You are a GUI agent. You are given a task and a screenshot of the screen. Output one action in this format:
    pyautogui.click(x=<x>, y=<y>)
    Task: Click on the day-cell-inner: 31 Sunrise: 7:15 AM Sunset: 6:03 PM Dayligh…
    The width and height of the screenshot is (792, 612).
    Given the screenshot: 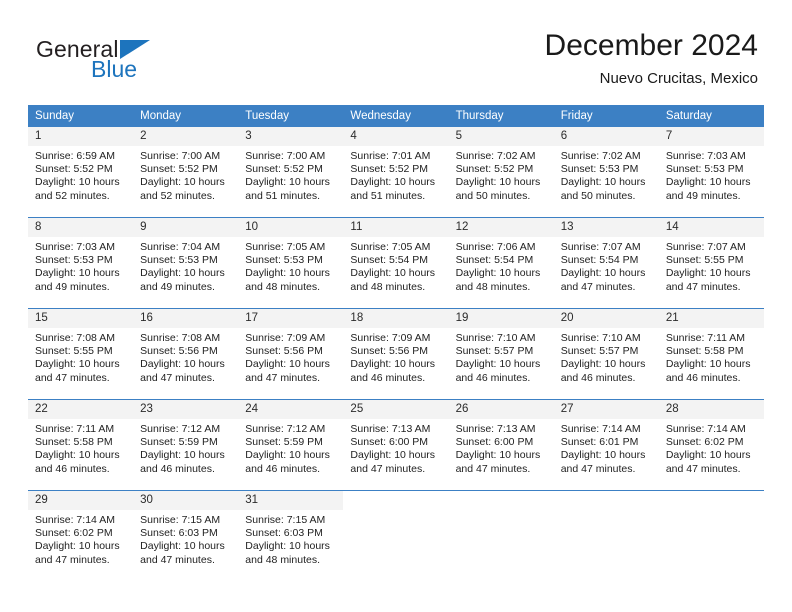 What is the action you would take?
    pyautogui.click(x=291, y=536)
    